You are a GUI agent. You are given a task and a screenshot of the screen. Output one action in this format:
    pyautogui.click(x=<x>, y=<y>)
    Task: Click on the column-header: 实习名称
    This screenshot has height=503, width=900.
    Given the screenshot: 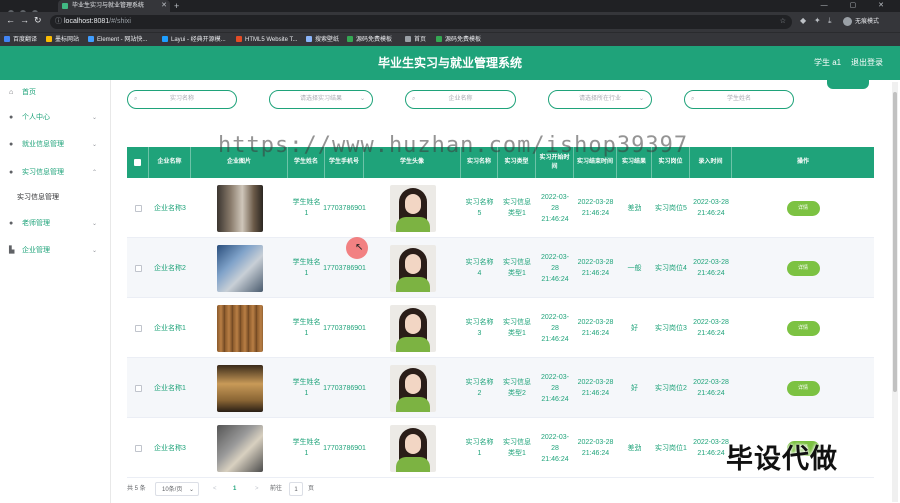 What is the action you would take?
    pyautogui.click(x=479, y=162)
    